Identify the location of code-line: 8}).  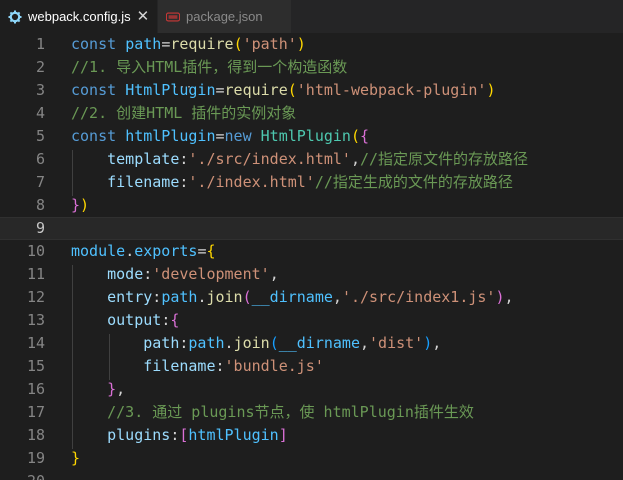
(311, 205).